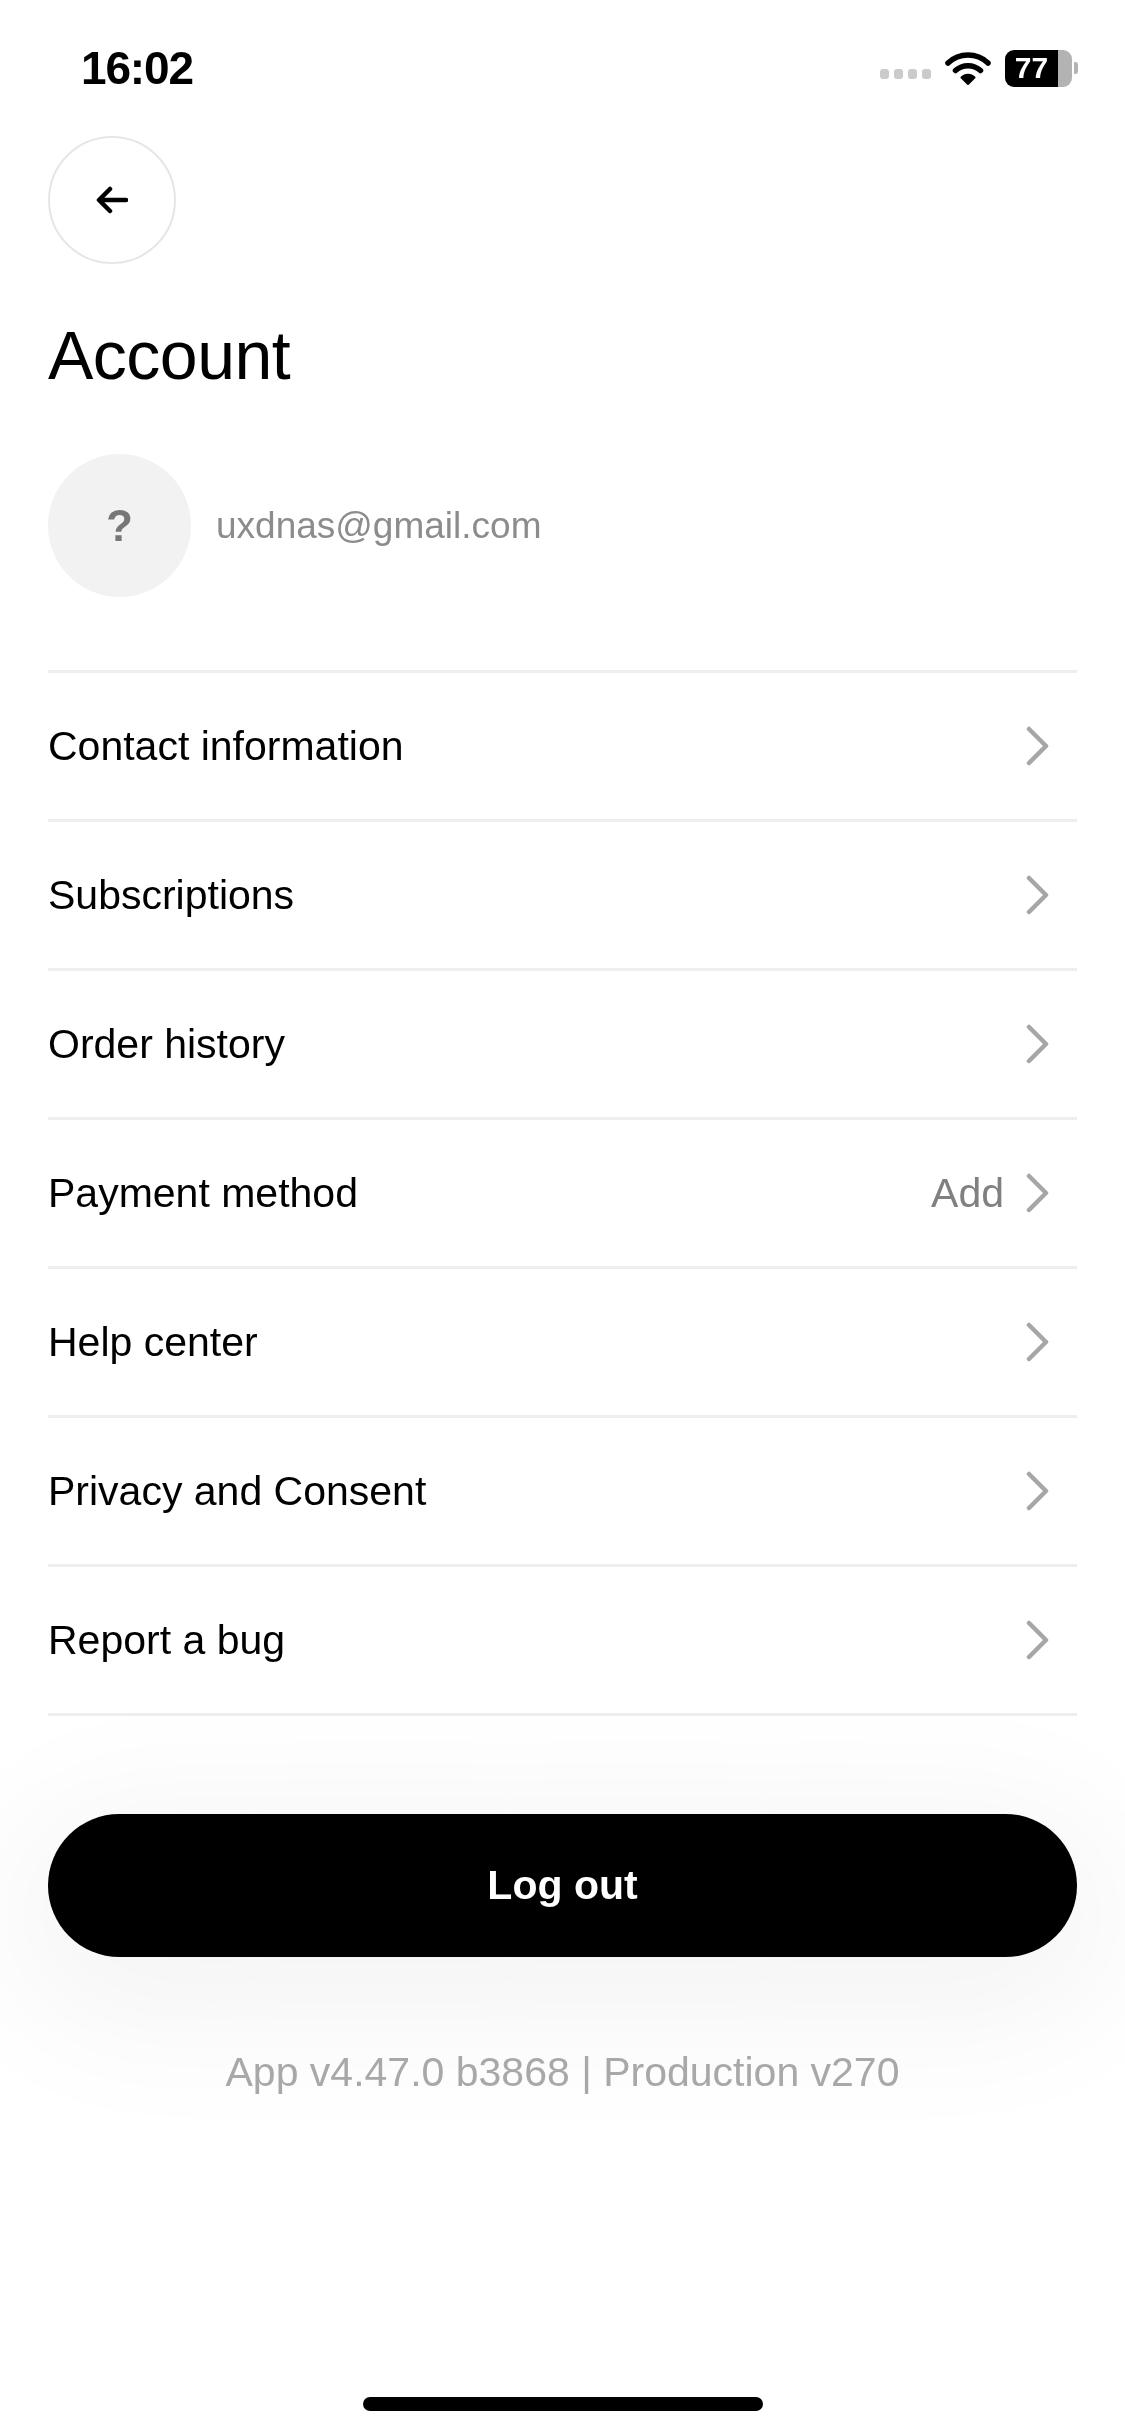 The height and width of the screenshot is (2436, 1125). I want to click on battery-indicator: 77, so click(1041, 68).